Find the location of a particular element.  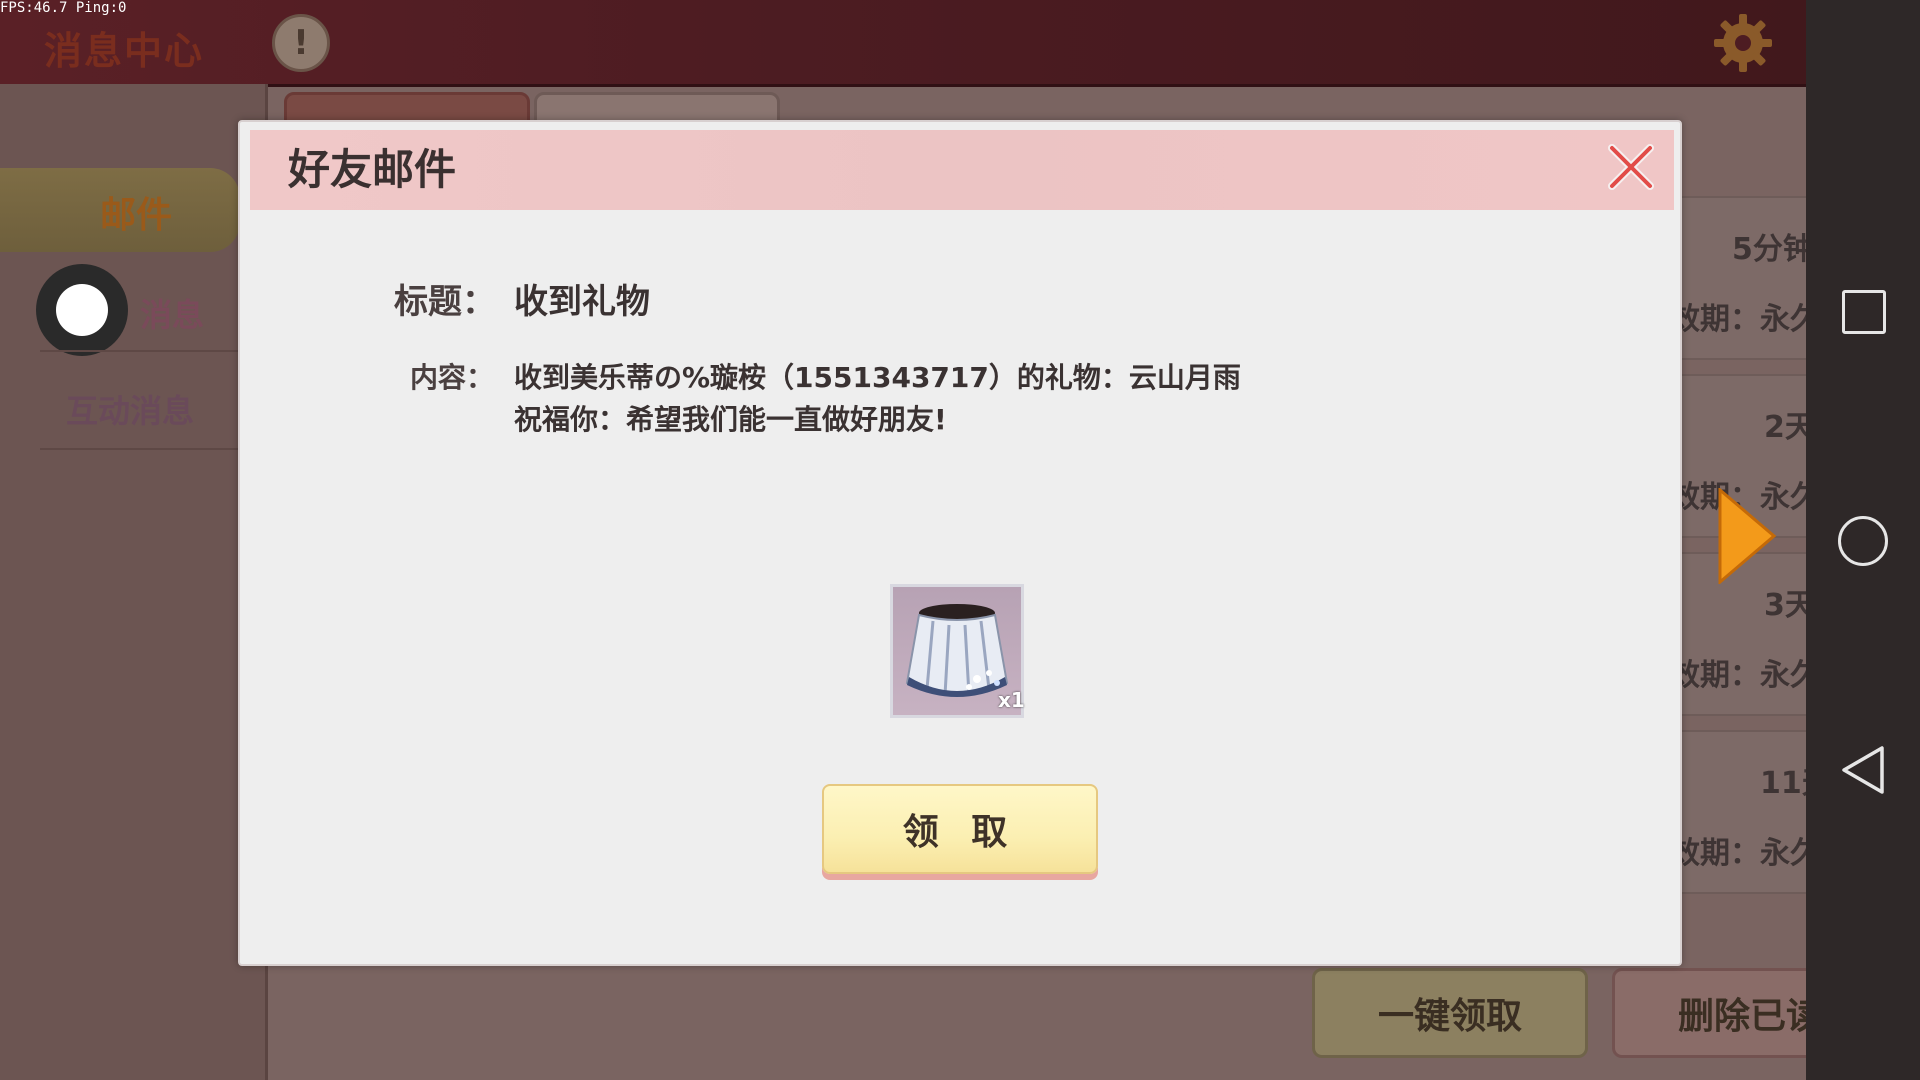

content-label: 内容： is located at coordinates (452, 377).